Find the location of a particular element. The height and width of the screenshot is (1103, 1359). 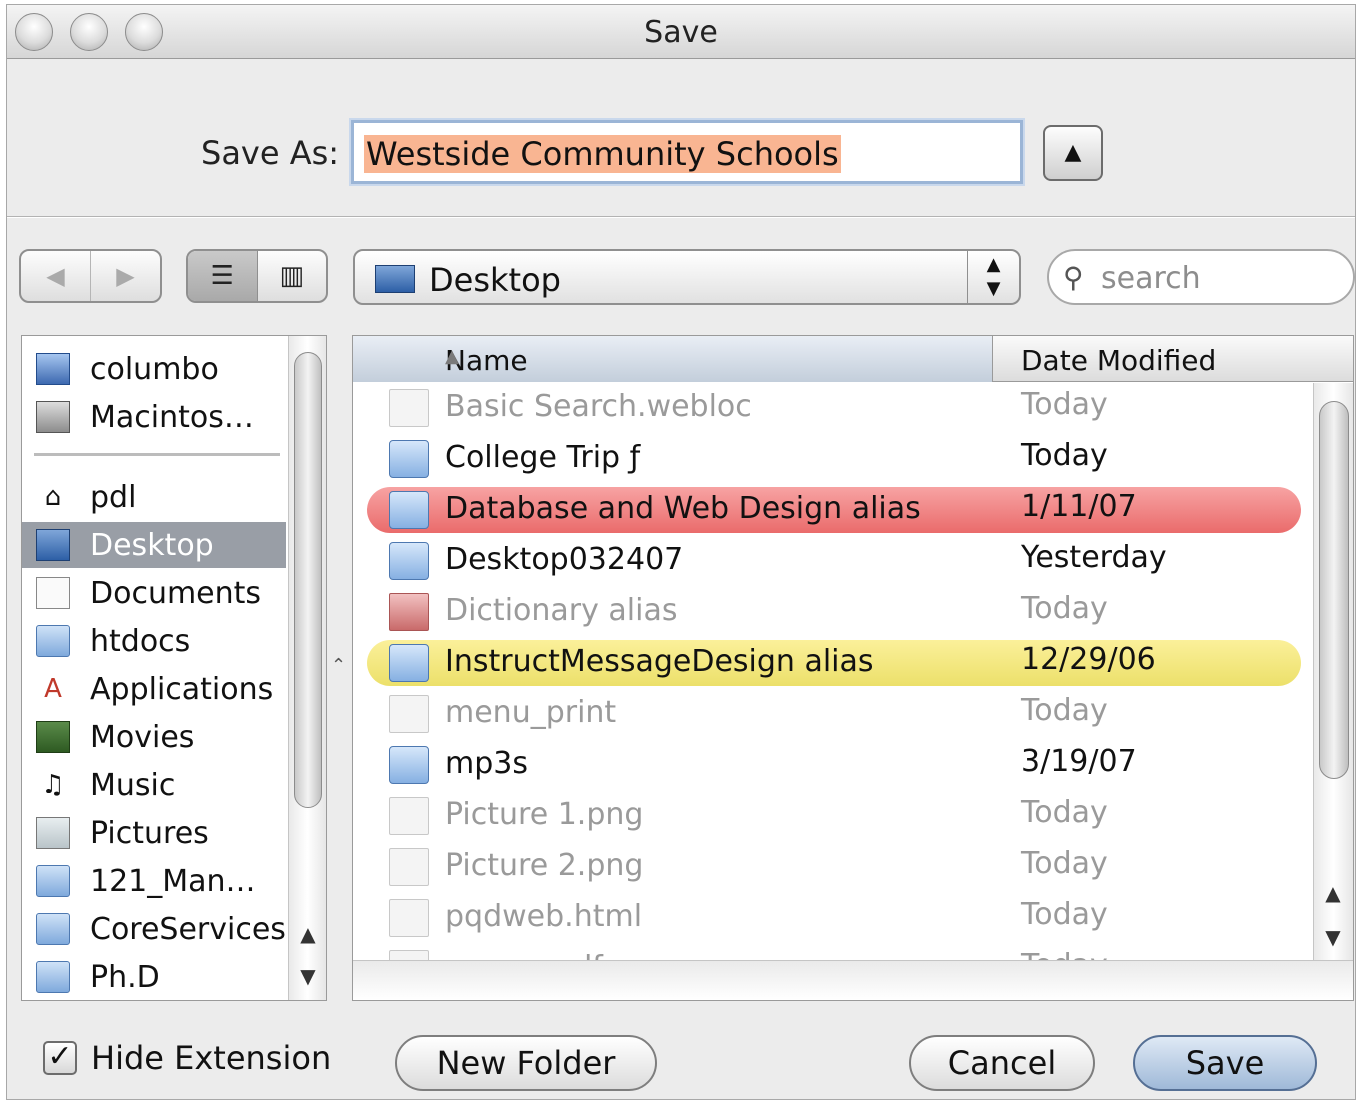

file-row: Basic Search.webloc Today is located at coordinates (834, 408).